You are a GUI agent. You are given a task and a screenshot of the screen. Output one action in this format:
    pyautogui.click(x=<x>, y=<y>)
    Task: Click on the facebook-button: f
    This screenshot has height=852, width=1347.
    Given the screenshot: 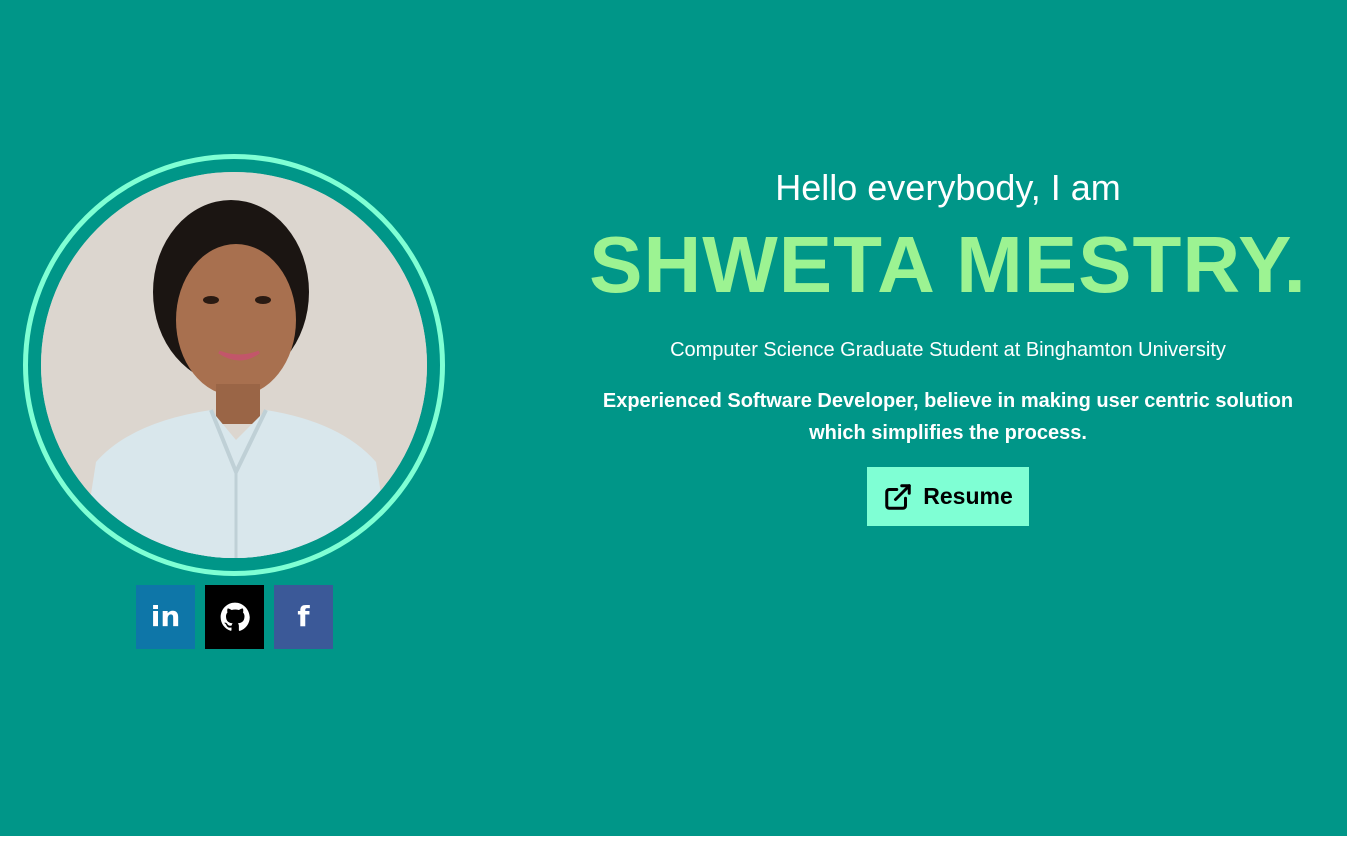 What is the action you would take?
    pyautogui.click(x=303, y=617)
    